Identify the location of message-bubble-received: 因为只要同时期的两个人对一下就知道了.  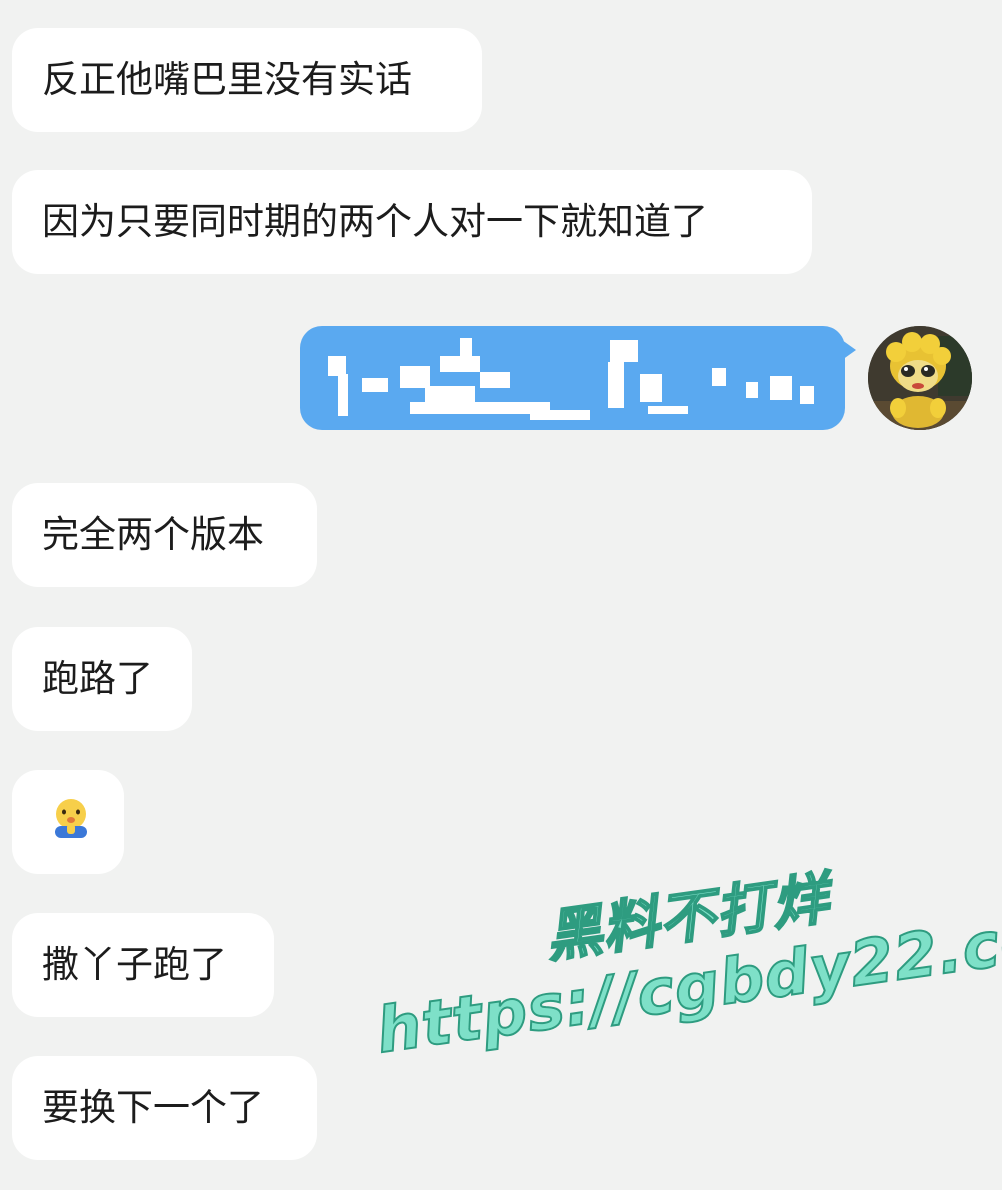
(412, 222).